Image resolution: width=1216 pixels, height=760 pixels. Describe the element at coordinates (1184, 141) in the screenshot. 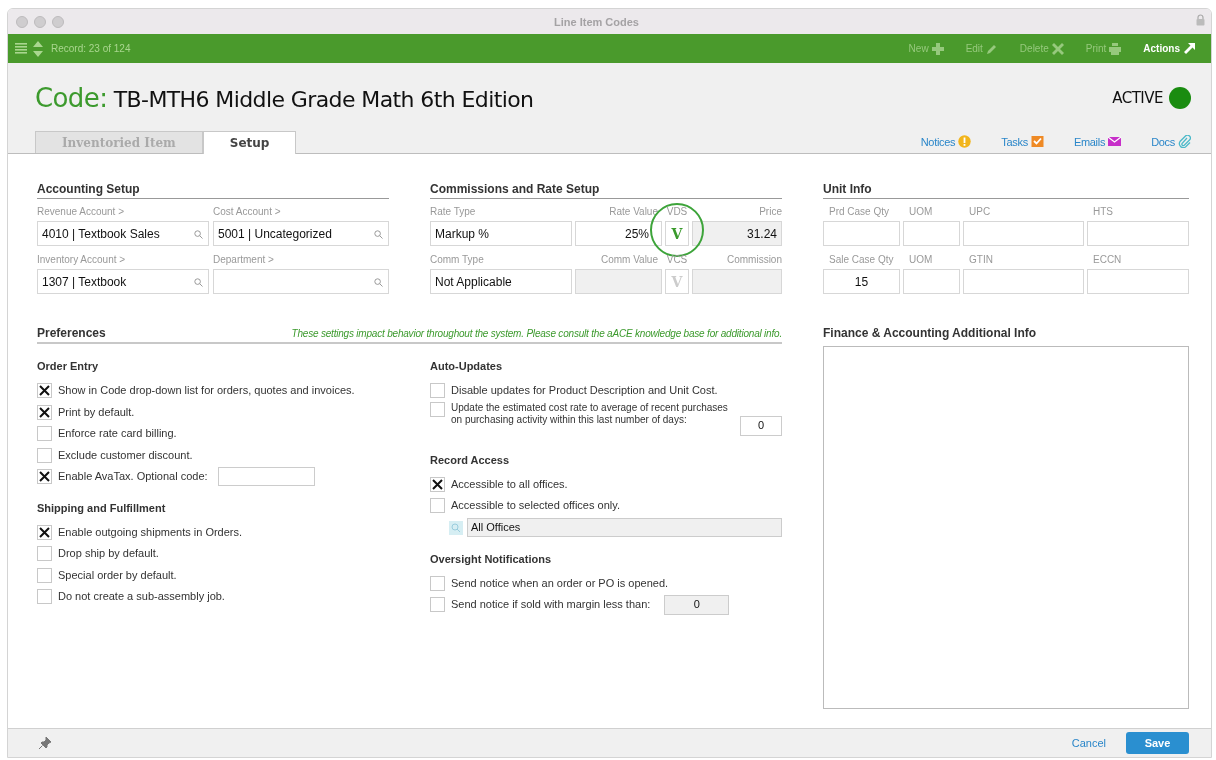

I see `paperclip-icon` at that location.